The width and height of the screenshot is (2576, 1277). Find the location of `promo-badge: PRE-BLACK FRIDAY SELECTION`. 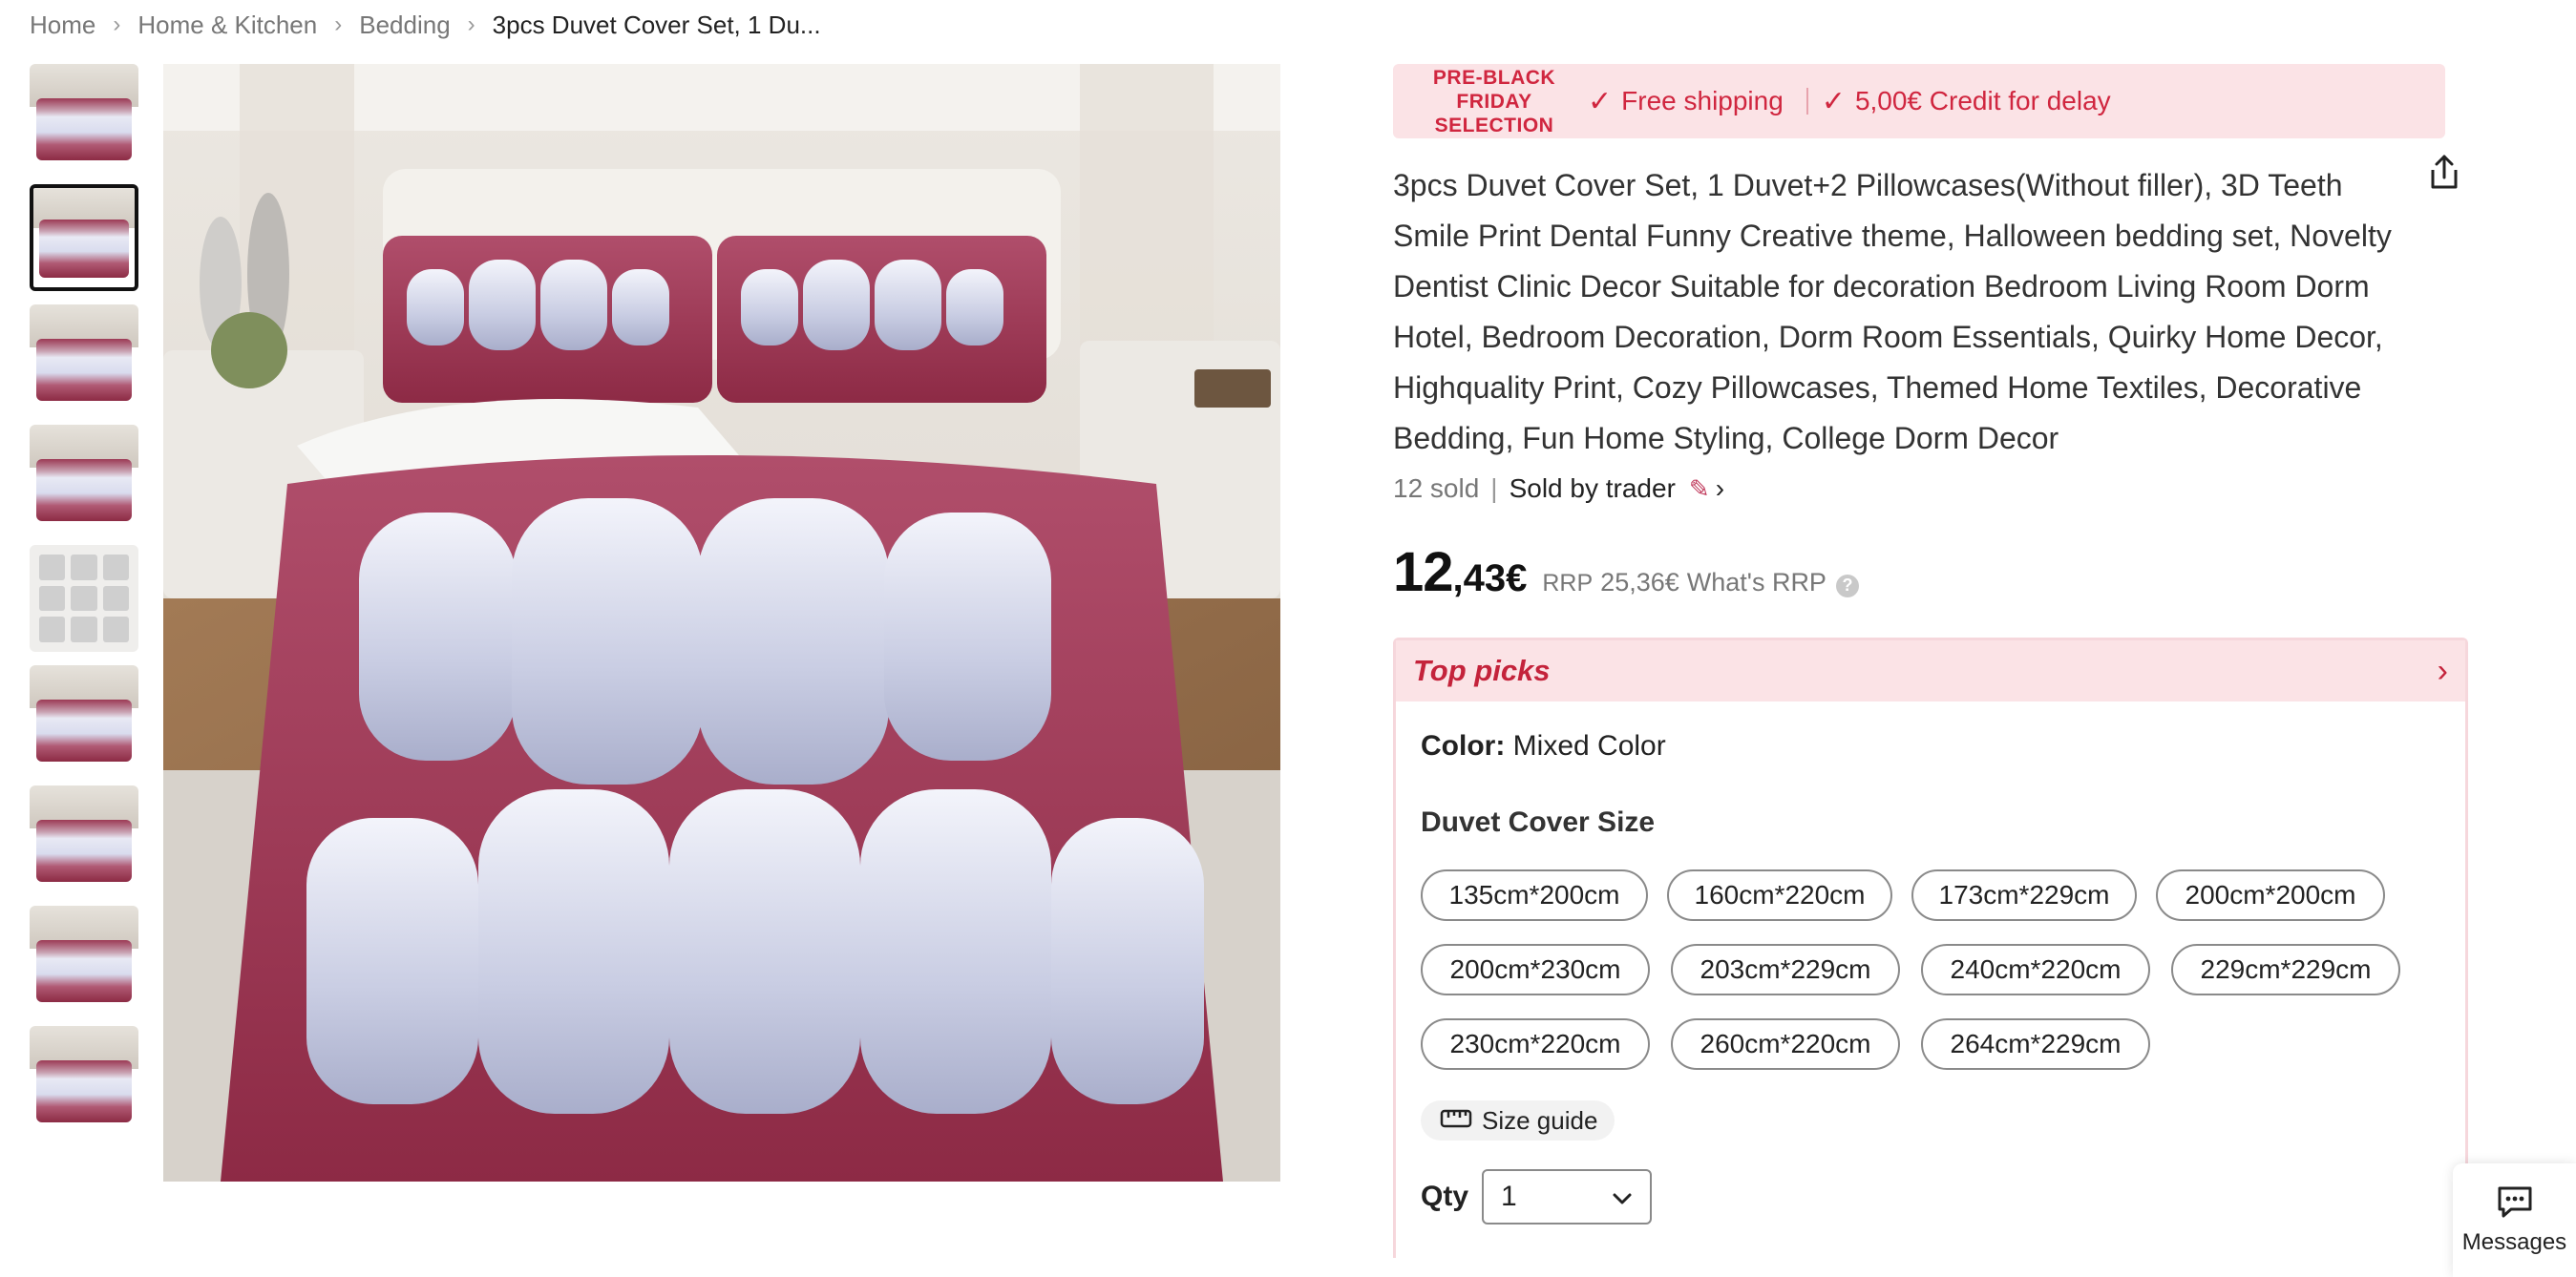

promo-badge: PRE-BLACK FRIDAY SELECTION is located at coordinates (1494, 101).